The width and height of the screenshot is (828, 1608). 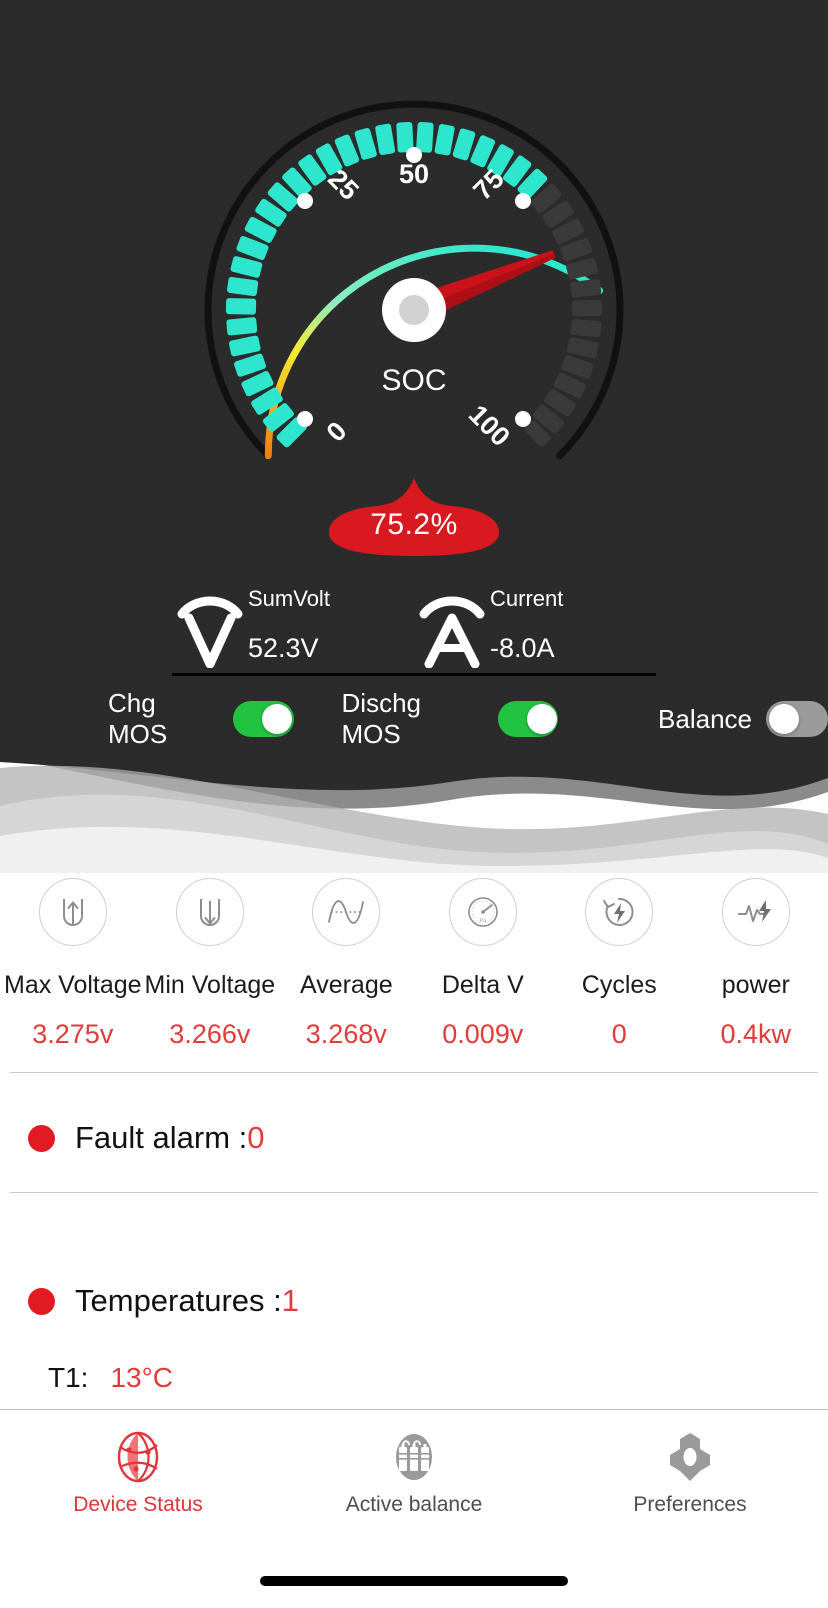 What do you see at coordinates (414, 524) in the screenshot?
I see `soc-value-text: 75.2%` at bounding box center [414, 524].